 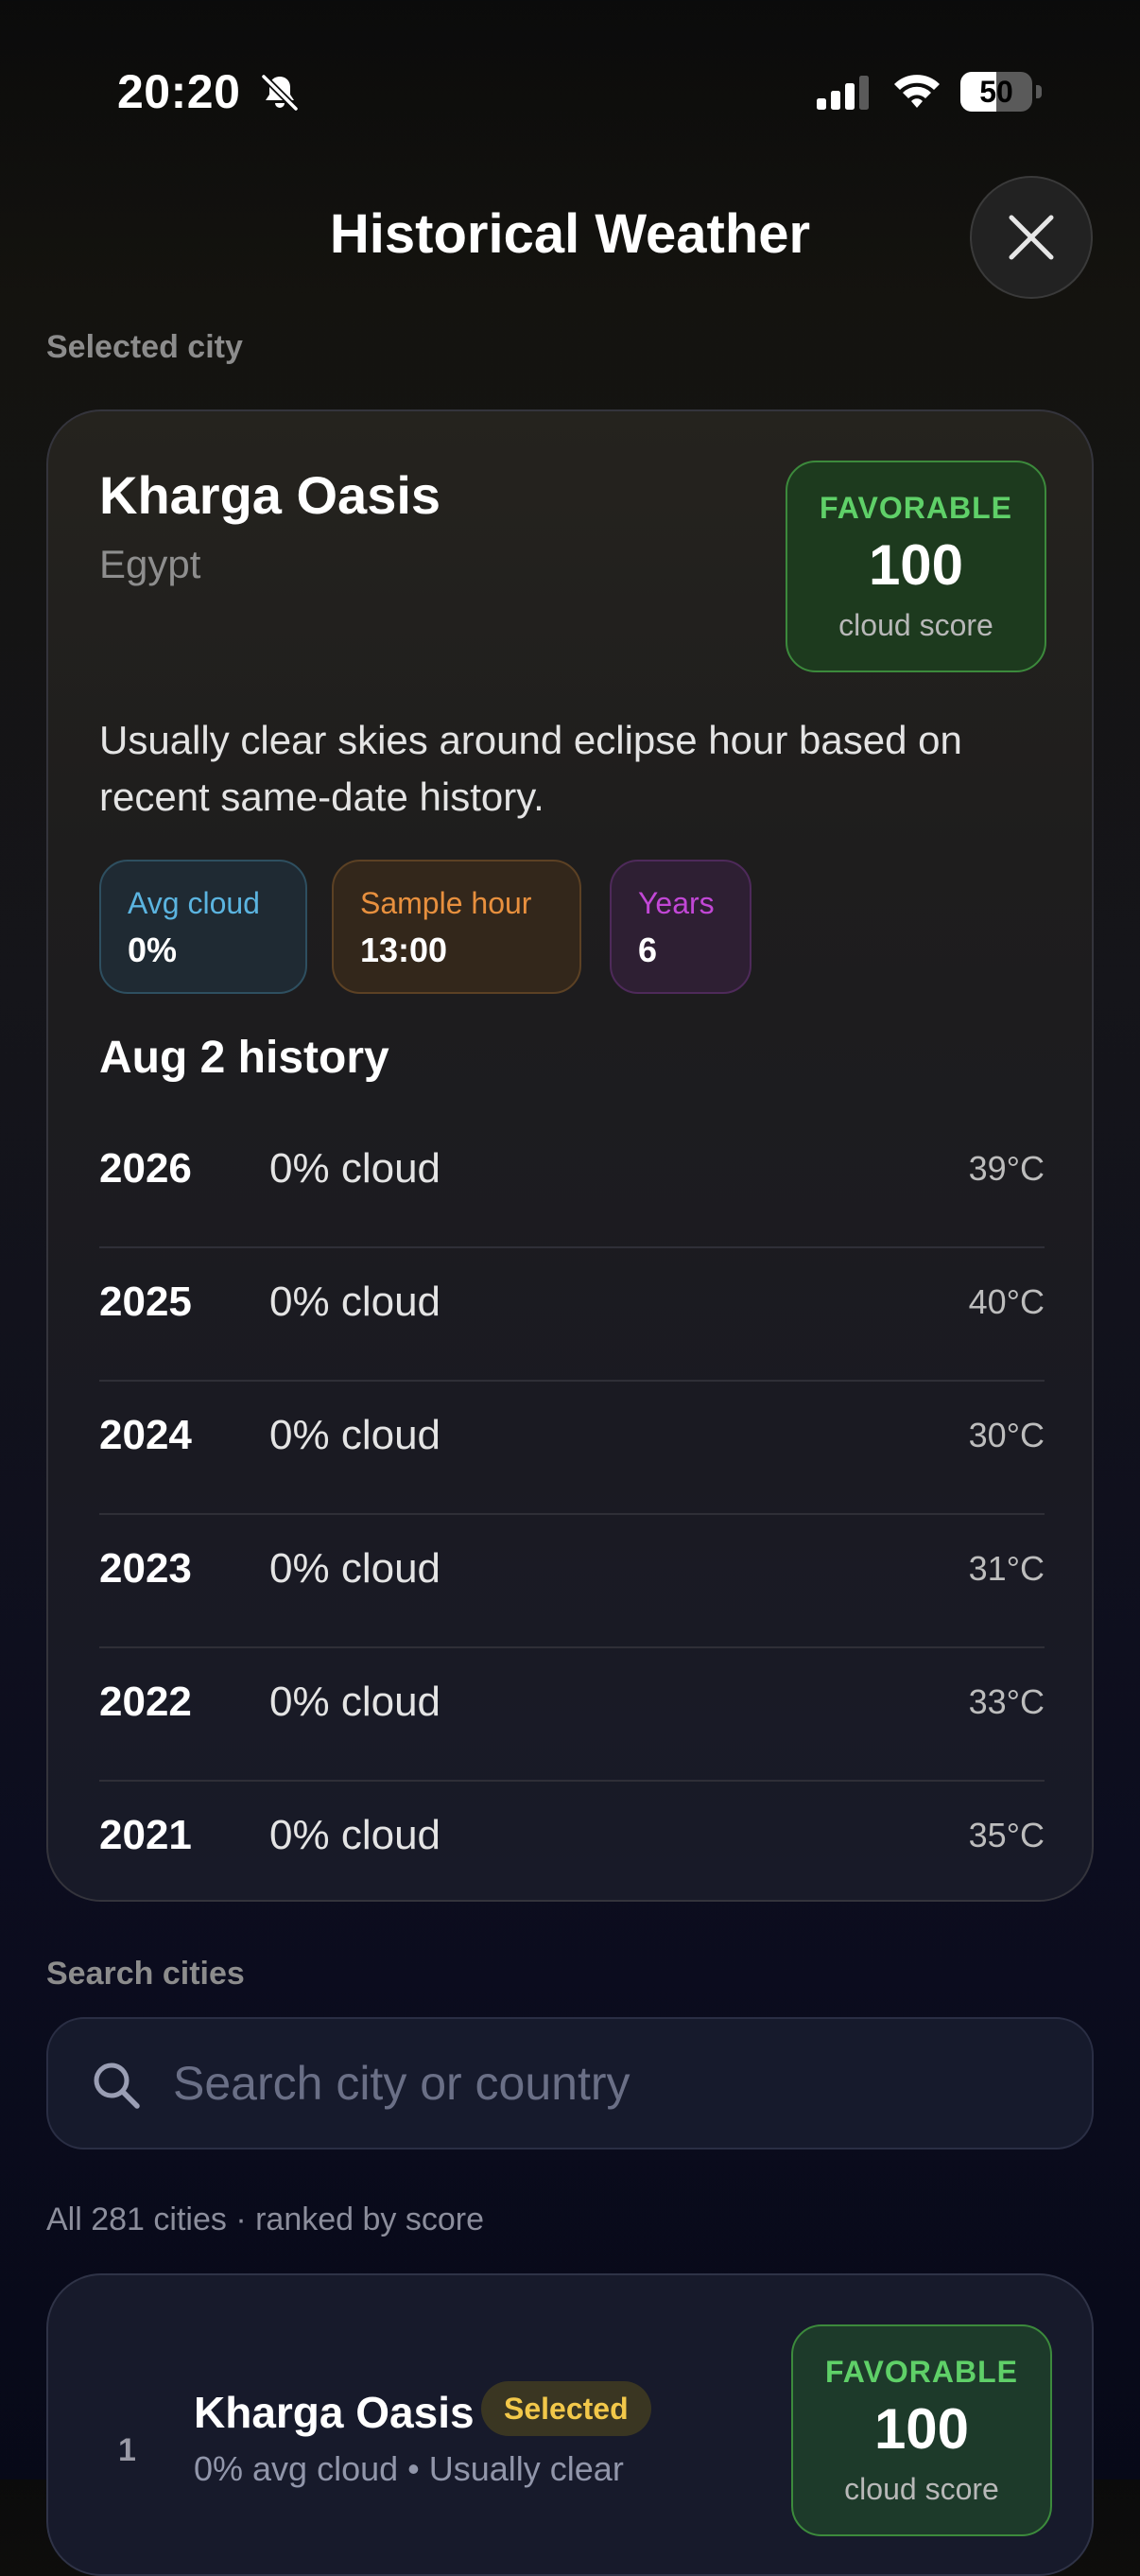 What do you see at coordinates (916, 508) in the screenshot?
I see `score-status: FAVORABLE` at bounding box center [916, 508].